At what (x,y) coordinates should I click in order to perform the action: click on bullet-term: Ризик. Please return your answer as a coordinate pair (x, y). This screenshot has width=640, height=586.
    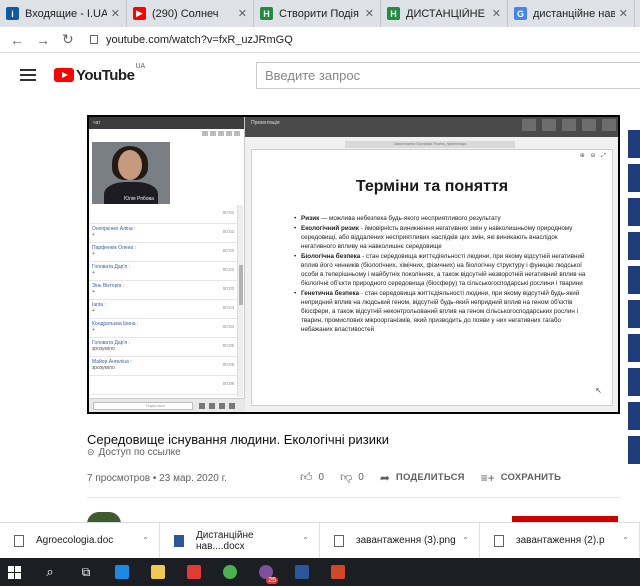
    Looking at the image, I should click on (310, 218).